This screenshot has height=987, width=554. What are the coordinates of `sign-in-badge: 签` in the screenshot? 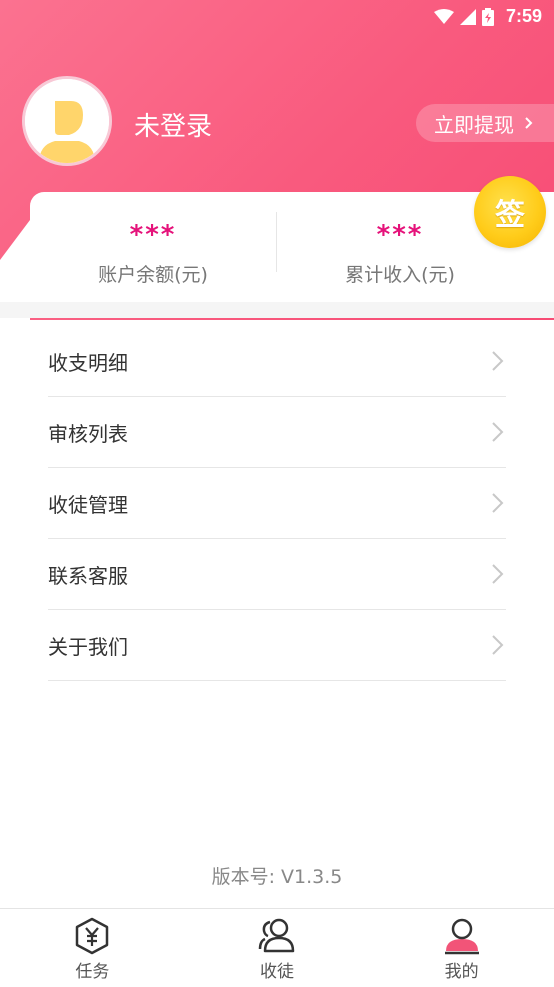 It's located at (510, 212).